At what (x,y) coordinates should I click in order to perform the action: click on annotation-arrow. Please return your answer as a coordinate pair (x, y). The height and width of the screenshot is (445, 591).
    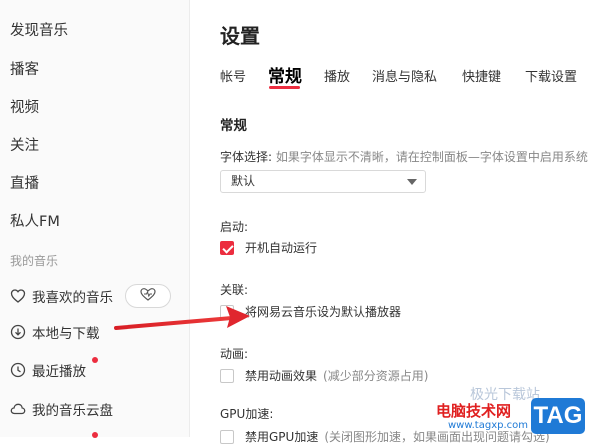
    Looking at the image, I should click on (182, 318).